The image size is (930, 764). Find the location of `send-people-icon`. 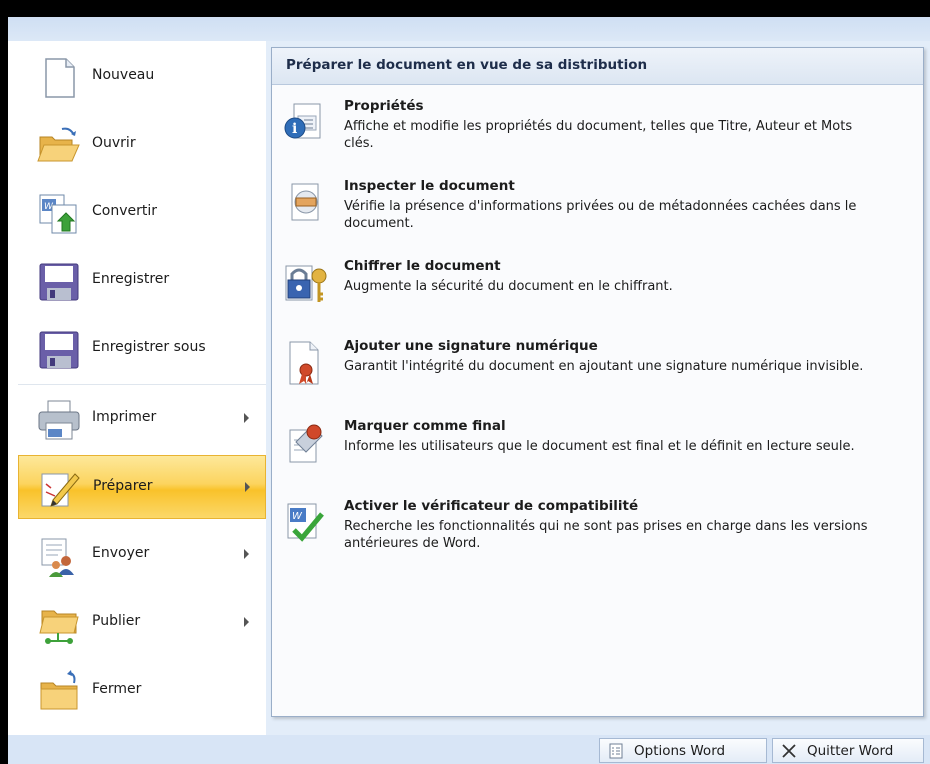

send-people-icon is located at coordinates (57, 557).